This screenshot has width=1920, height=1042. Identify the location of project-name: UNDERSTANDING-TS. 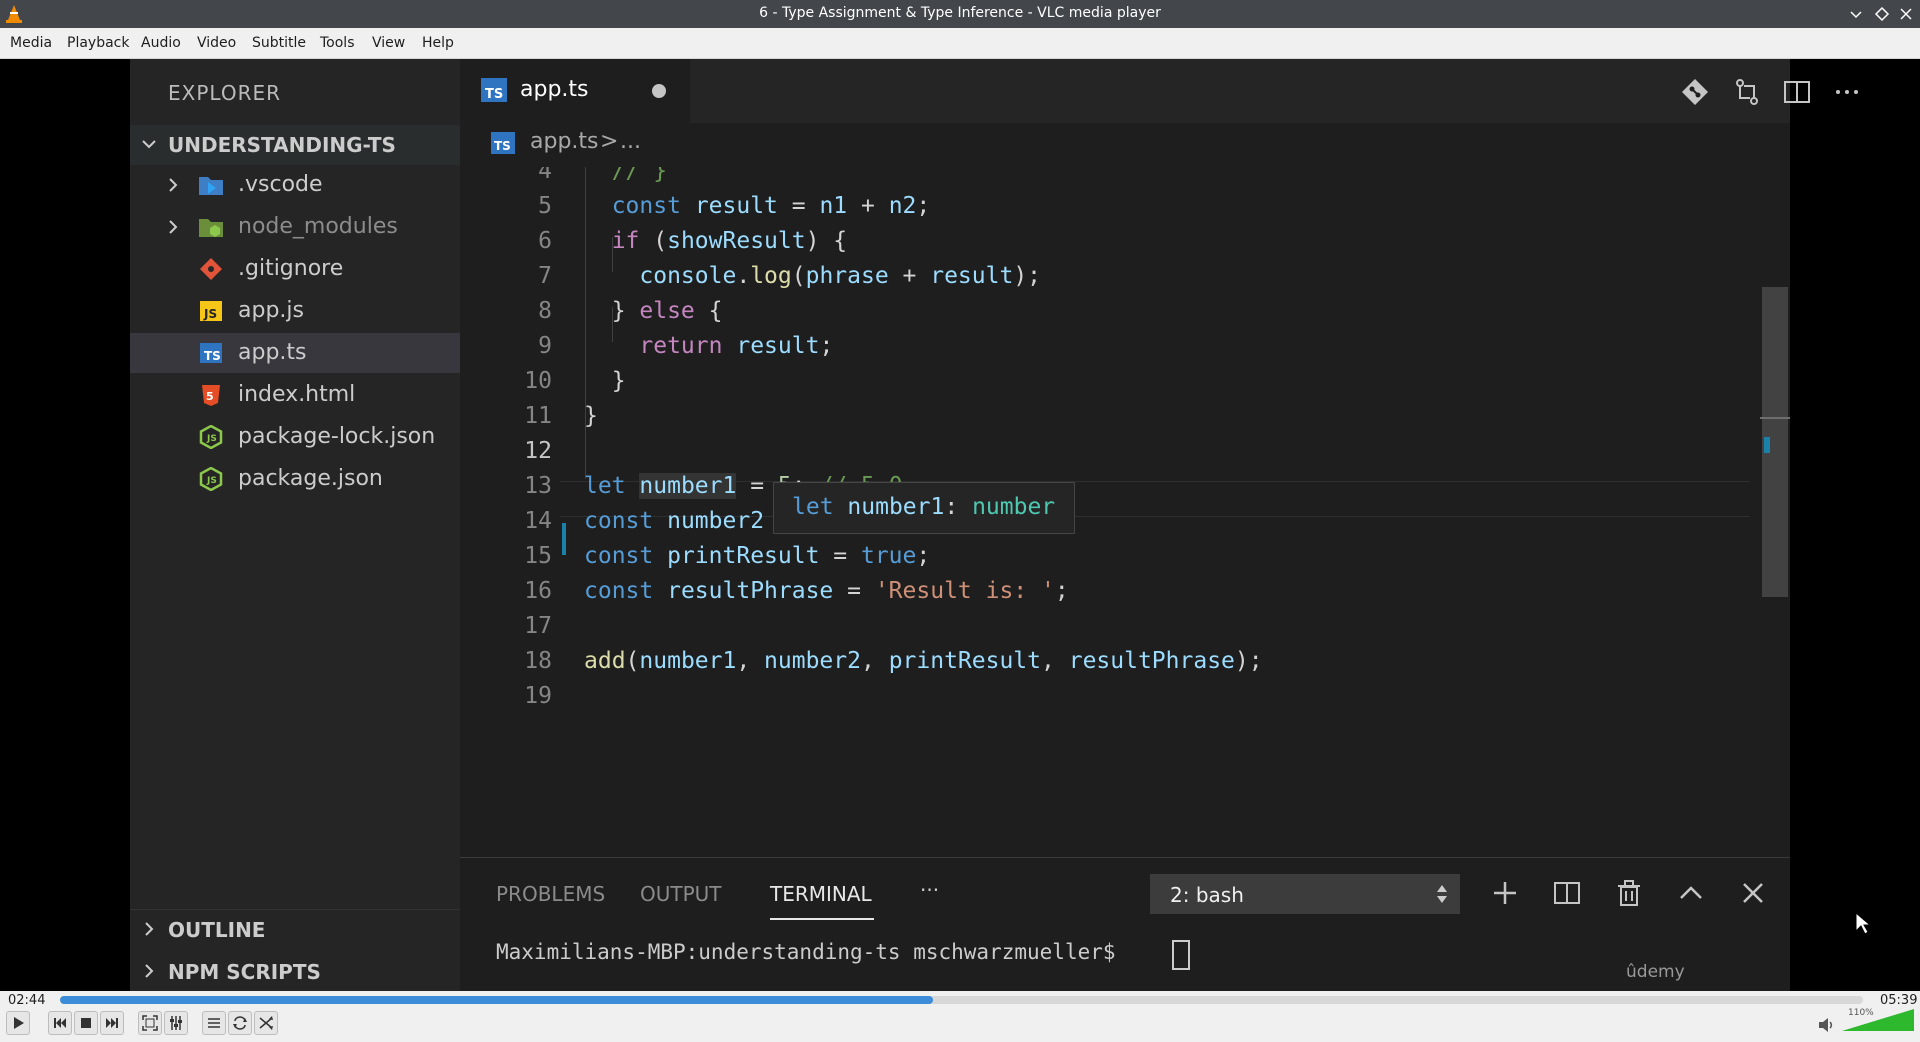
(282, 145).